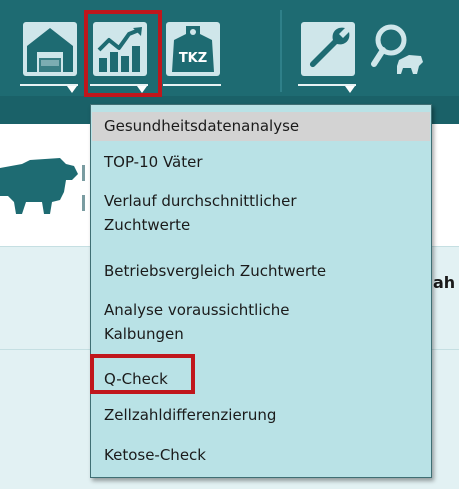 The height and width of the screenshot is (489, 459). What do you see at coordinates (261, 415) in the screenshot?
I see `menu-item-zellzahldifferenzierung: Zellzahldifferenzierung` at bounding box center [261, 415].